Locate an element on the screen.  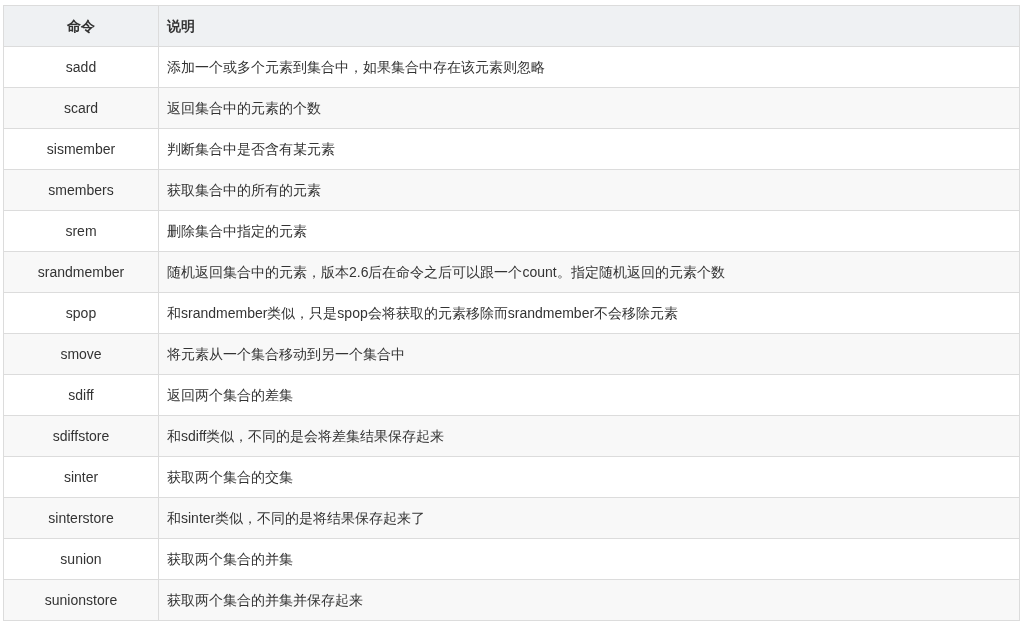
command-cell: scard is located at coordinates (81, 108).